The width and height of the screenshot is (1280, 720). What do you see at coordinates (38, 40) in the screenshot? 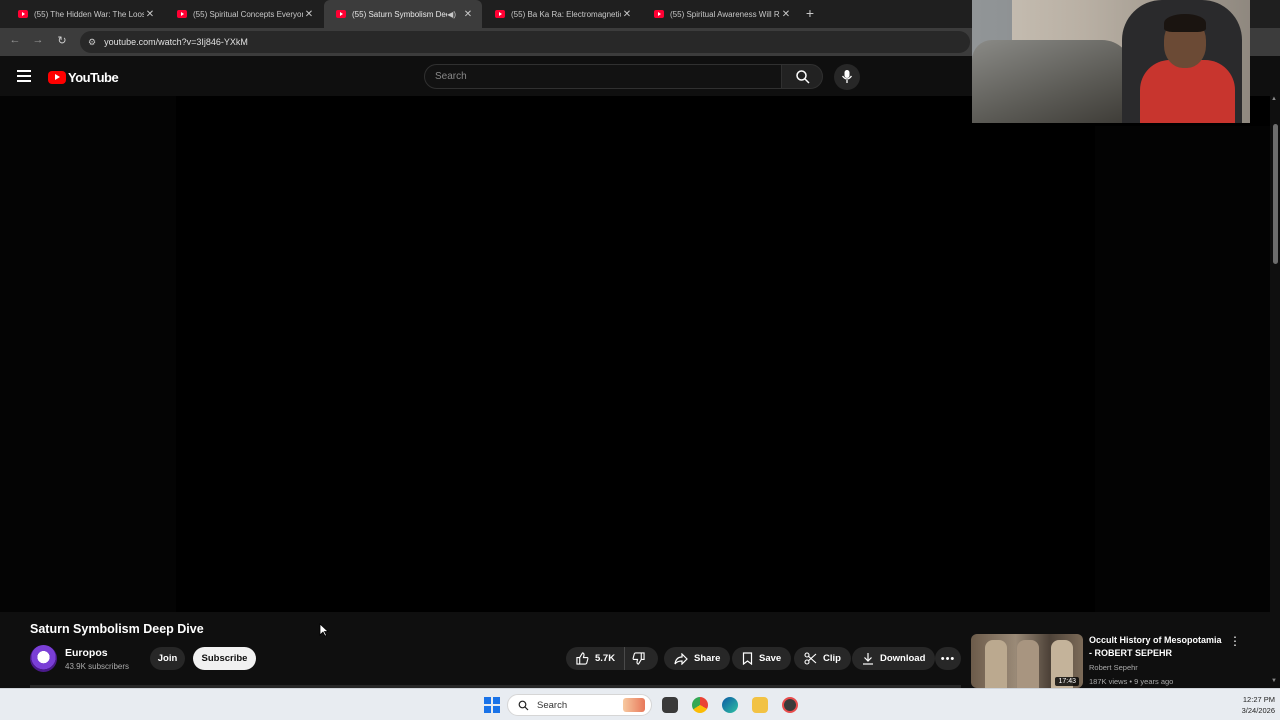
I see `forward-arrow-icon: →` at bounding box center [38, 40].